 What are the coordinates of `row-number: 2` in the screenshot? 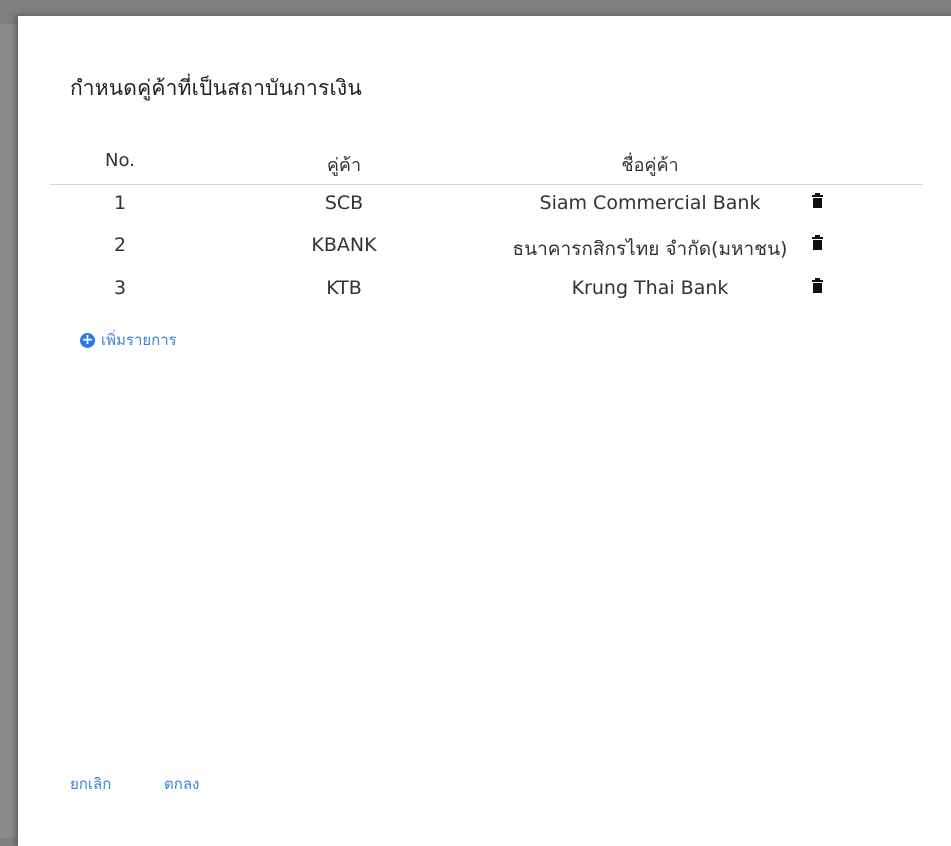 It's located at (120, 245).